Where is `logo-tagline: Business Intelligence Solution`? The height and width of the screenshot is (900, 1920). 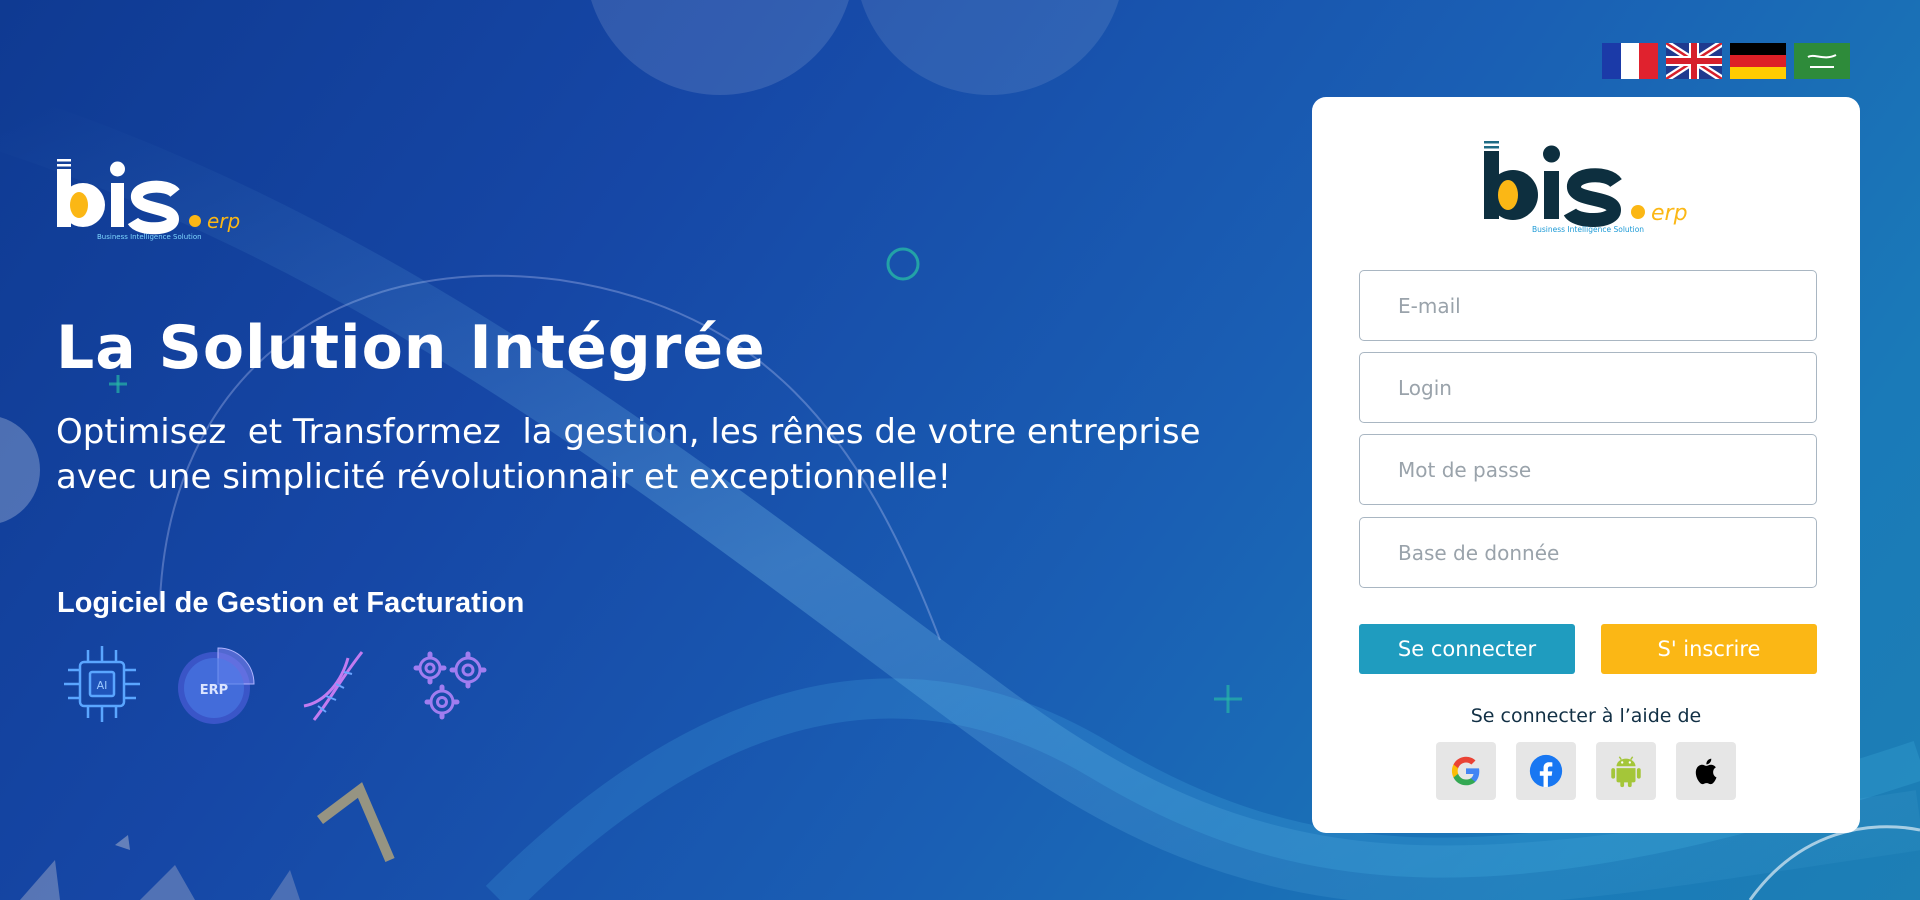 logo-tagline: Business Intelligence Solution is located at coordinates (149, 237).